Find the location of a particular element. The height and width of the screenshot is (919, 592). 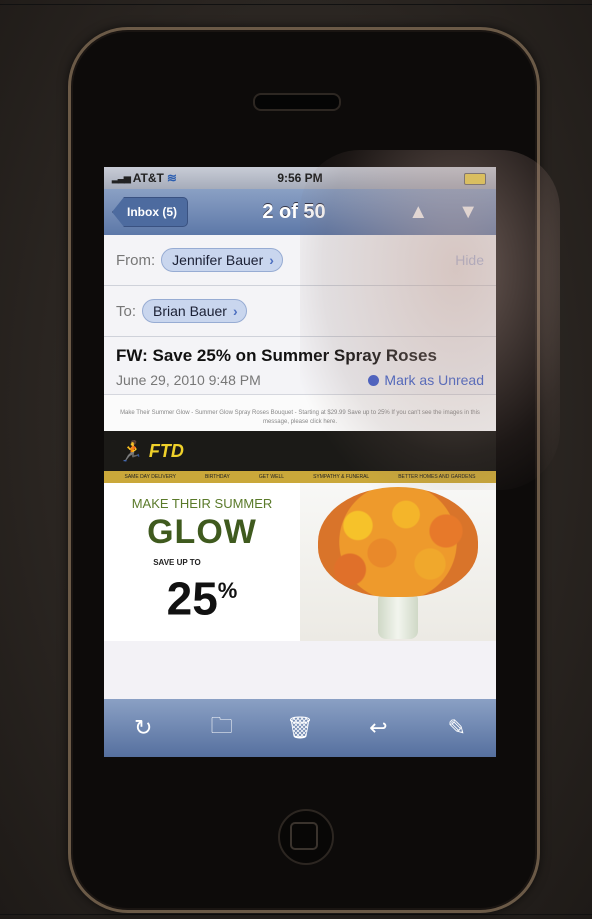

promo-text: MAKE THEIR SUMMER GLOW SAVE UP TO 25% is located at coordinates (202, 562).